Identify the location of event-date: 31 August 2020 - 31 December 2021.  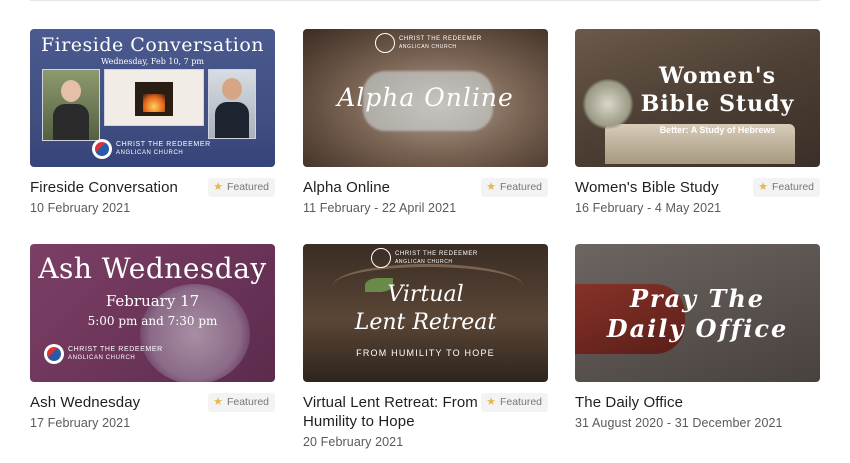
(679, 423).